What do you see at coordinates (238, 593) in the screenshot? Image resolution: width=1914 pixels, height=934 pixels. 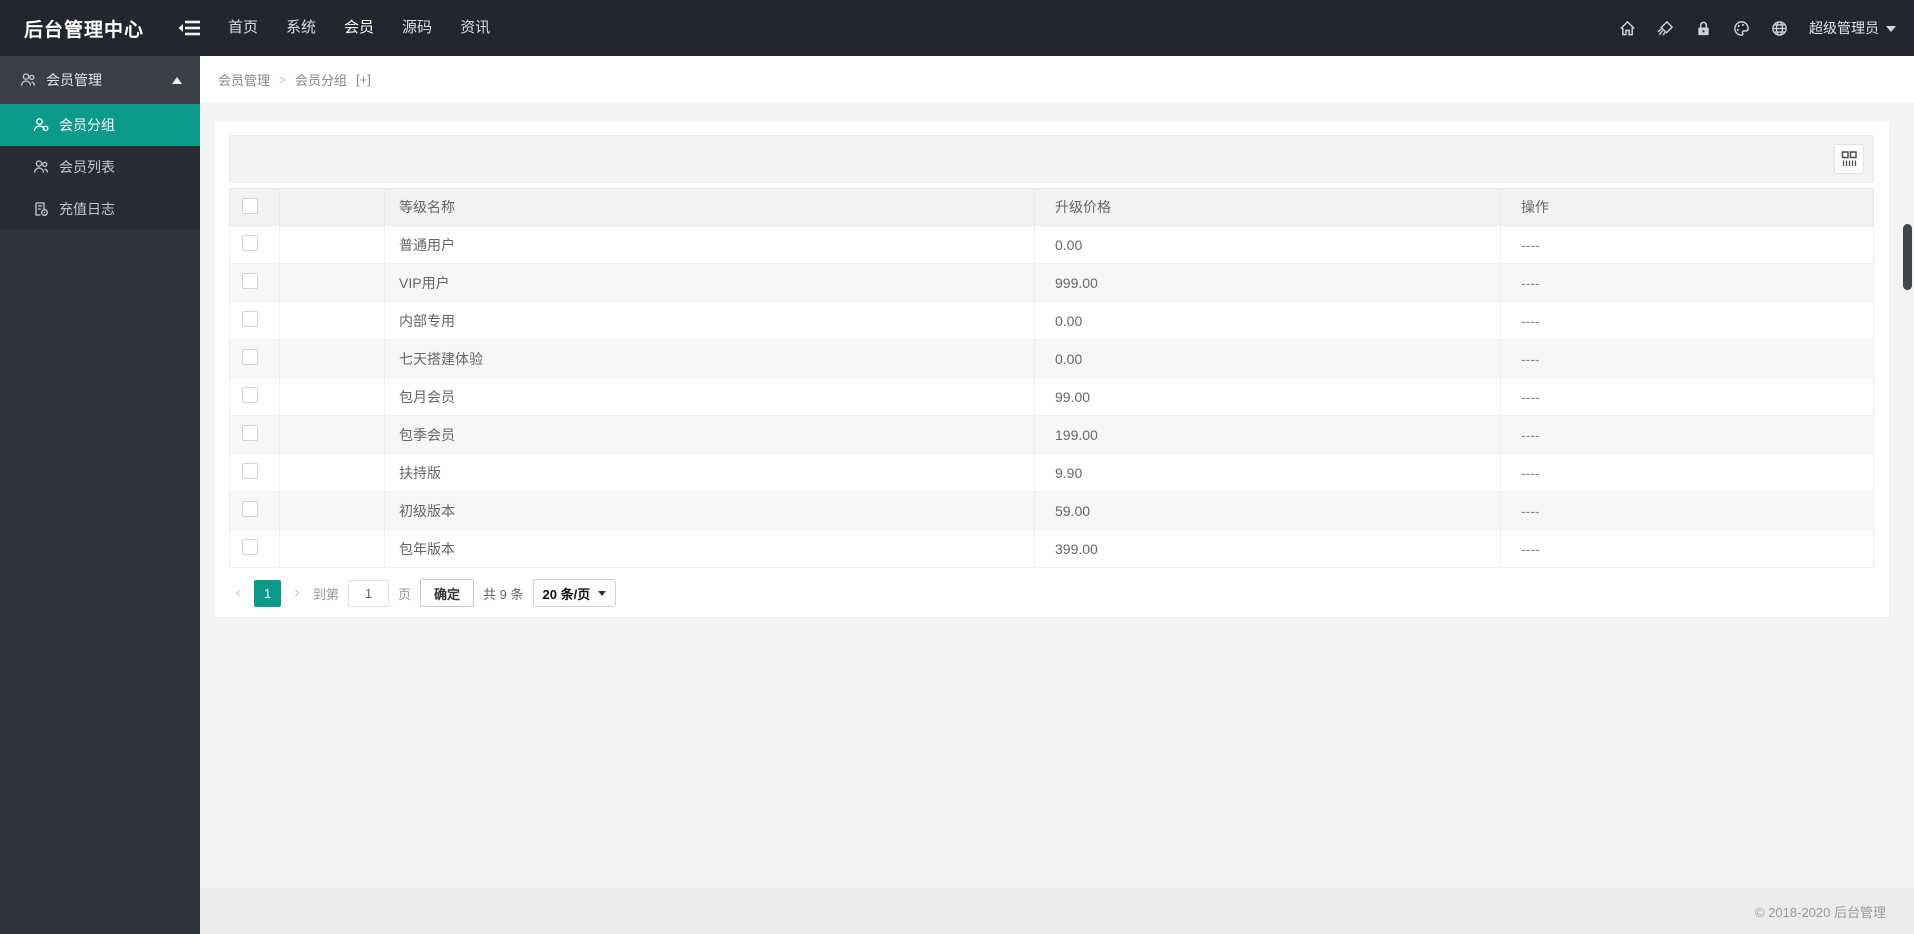 I see `prev-page-button: ‹` at bounding box center [238, 593].